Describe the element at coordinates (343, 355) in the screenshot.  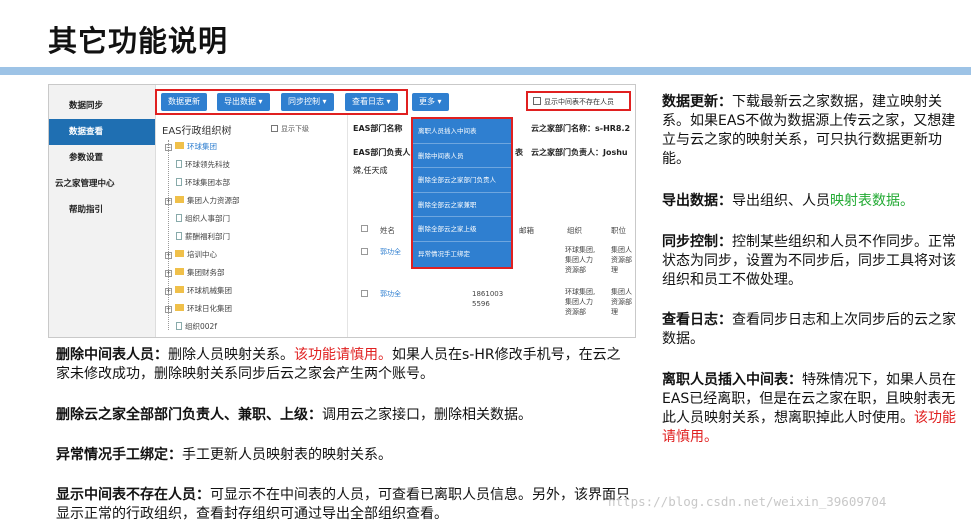
I see `note-text: 该功能请慎用。` at that location.